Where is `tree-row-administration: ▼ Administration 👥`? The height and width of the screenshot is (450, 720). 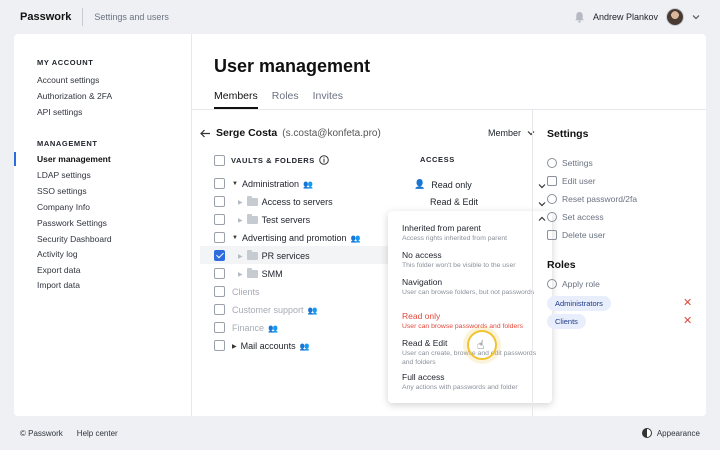 tree-row-administration: ▼ Administration 👥 is located at coordinates (272, 184).